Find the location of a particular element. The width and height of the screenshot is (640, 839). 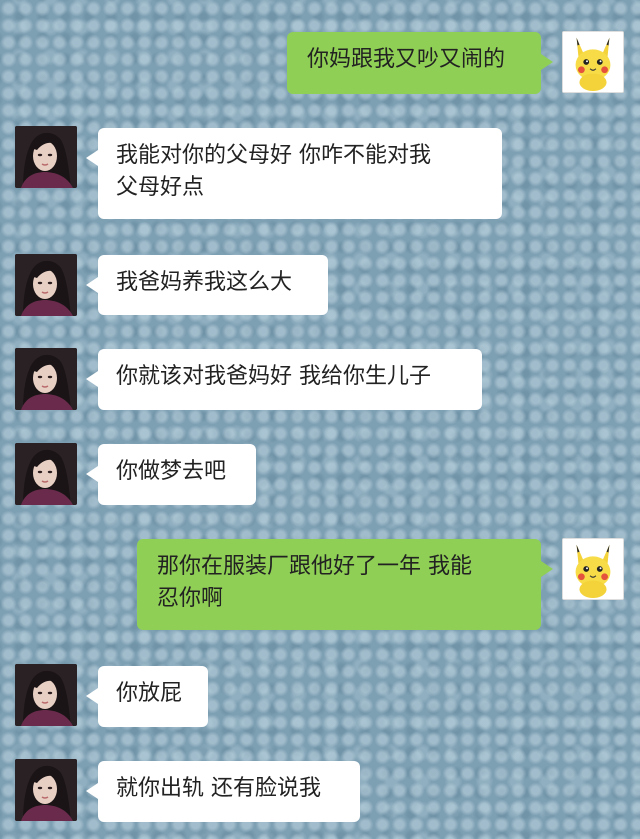

message-bubble: 我爸妈养我这么大 is located at coordinates (207, 285).